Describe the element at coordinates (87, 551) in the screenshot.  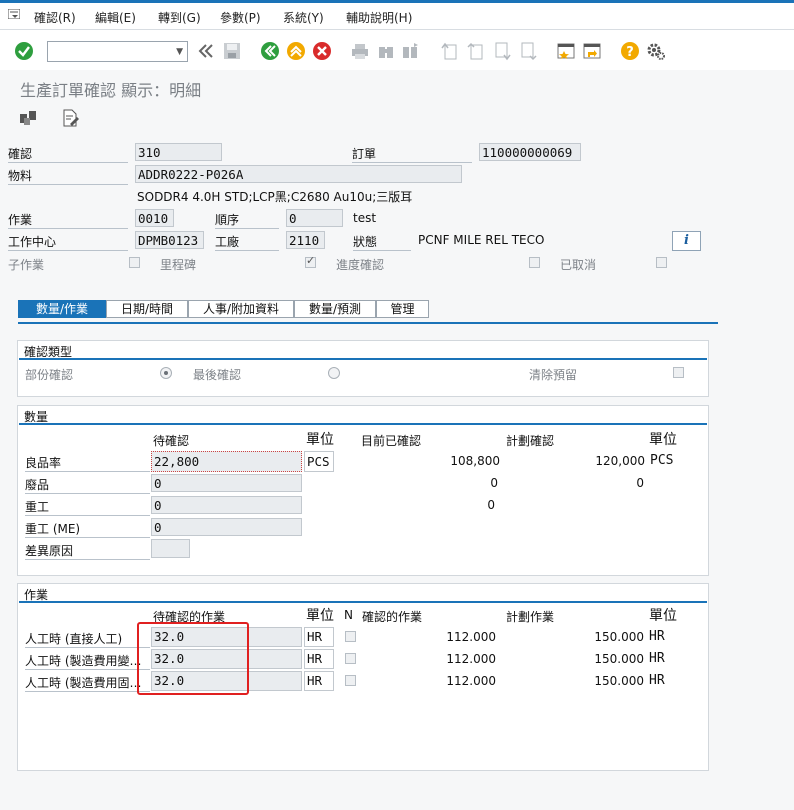
I see `variance-reason-label: 差異原因` at that location.